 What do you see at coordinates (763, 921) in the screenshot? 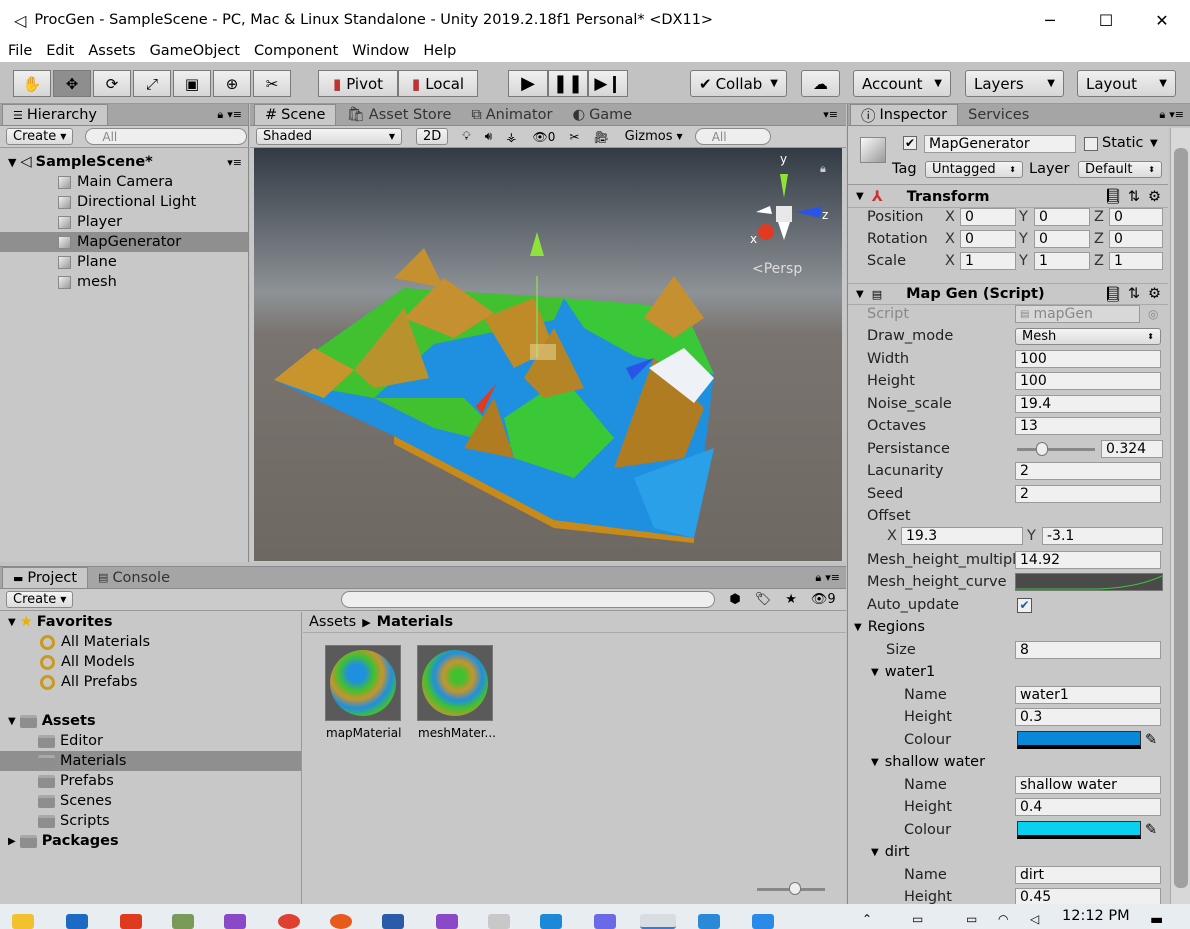
I see `zoom-icon` at bounding box center [763, 921].